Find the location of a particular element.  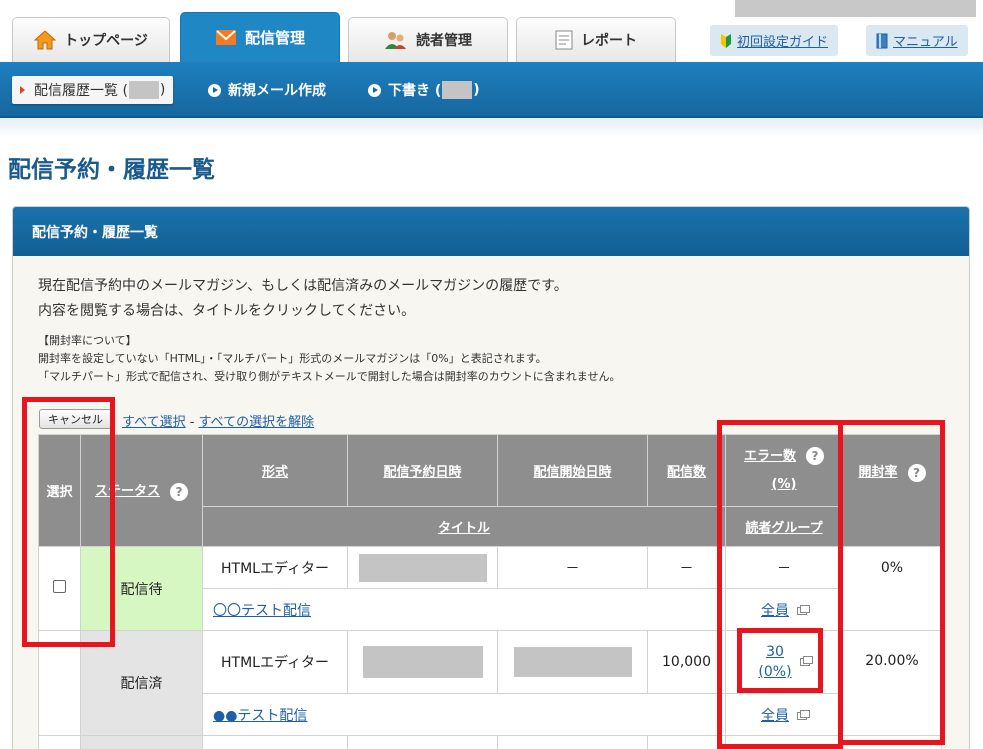

table-row: 配信済 HTMLエディター 10,000 30 (0%) 20.00% is located at coordinates (490, 683).